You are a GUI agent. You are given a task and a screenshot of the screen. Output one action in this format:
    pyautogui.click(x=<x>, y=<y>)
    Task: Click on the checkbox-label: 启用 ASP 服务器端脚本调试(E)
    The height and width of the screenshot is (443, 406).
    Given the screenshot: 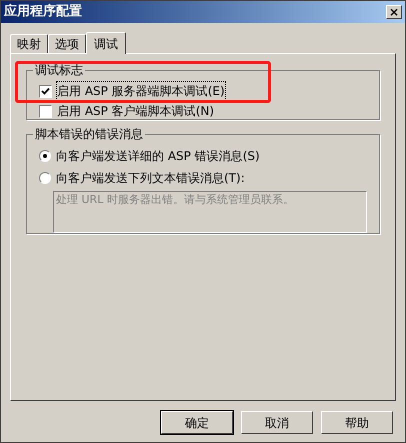 What is the action you would take?
    pyautogui.click(x=141, y=91)
    